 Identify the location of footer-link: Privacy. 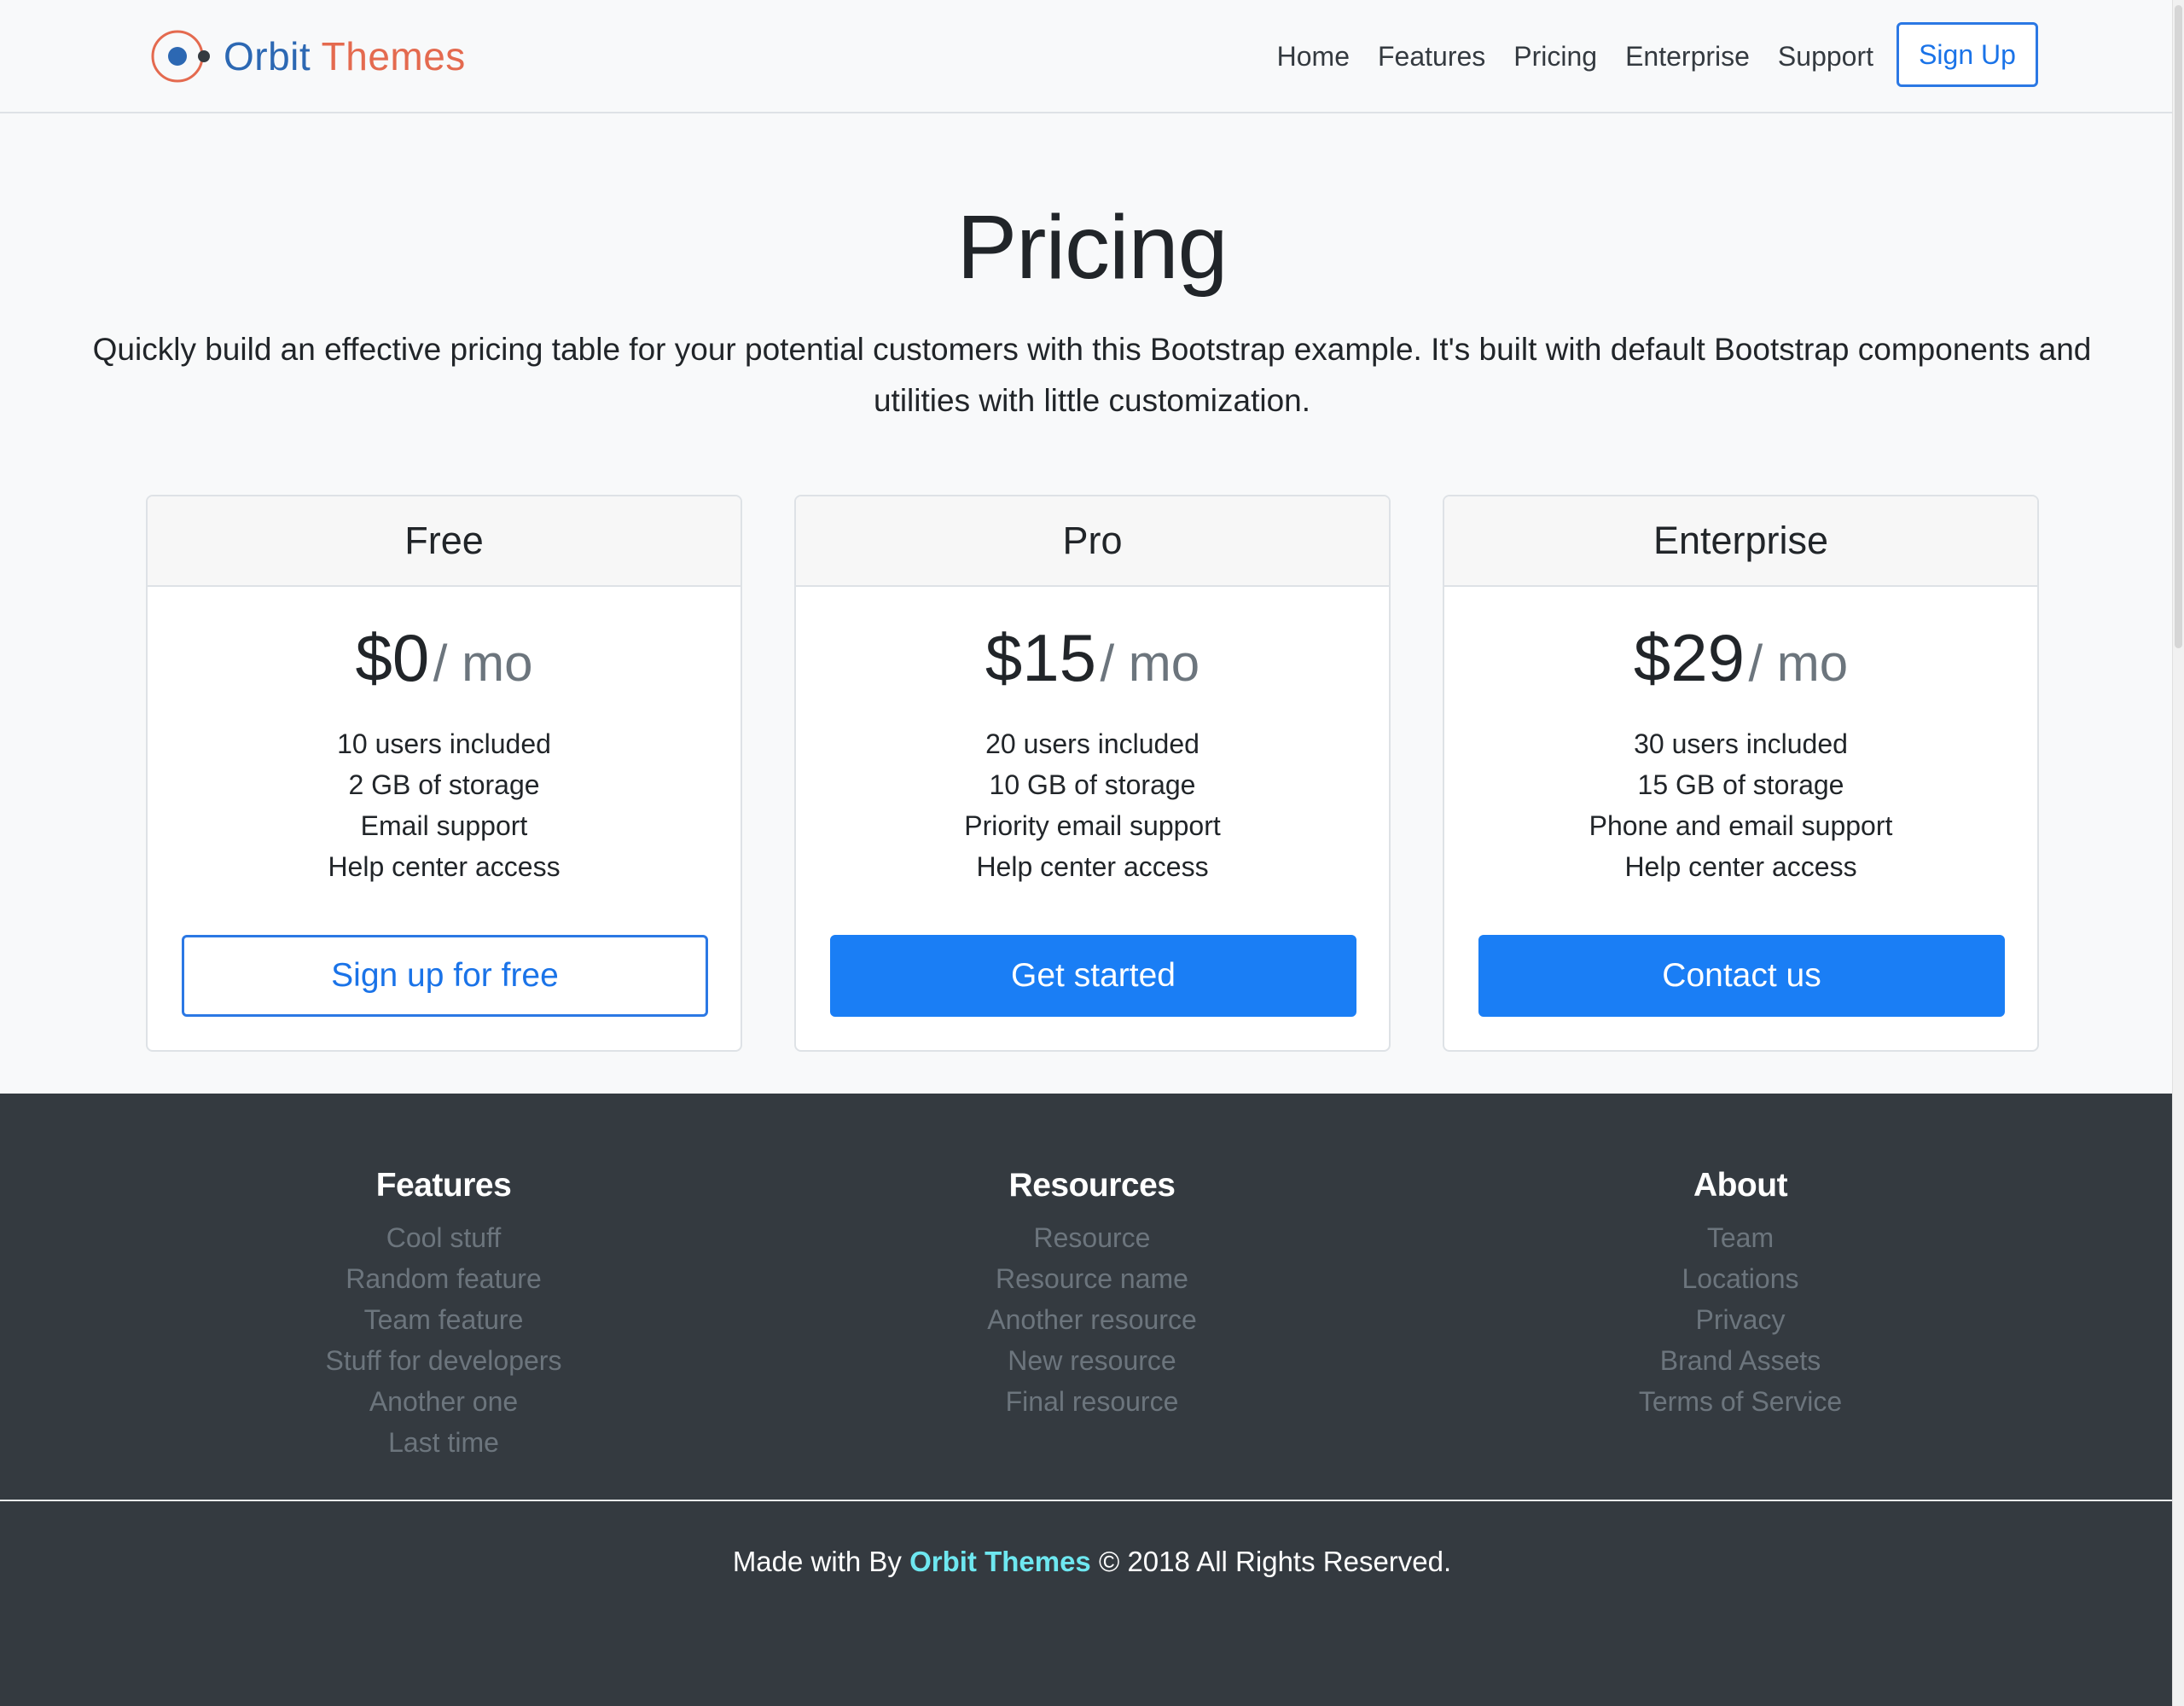
(1741, 1319).